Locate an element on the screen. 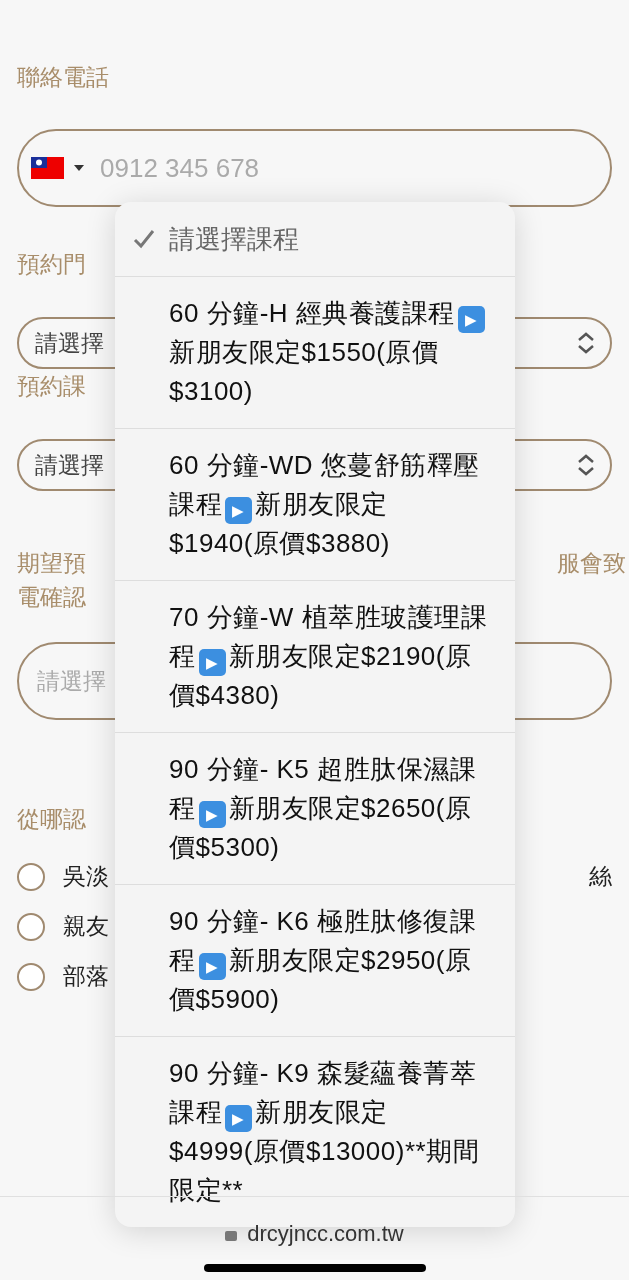 This screenshot has height=1280, width=629. field-label: 服會致 is located at coordinates (591, 563).